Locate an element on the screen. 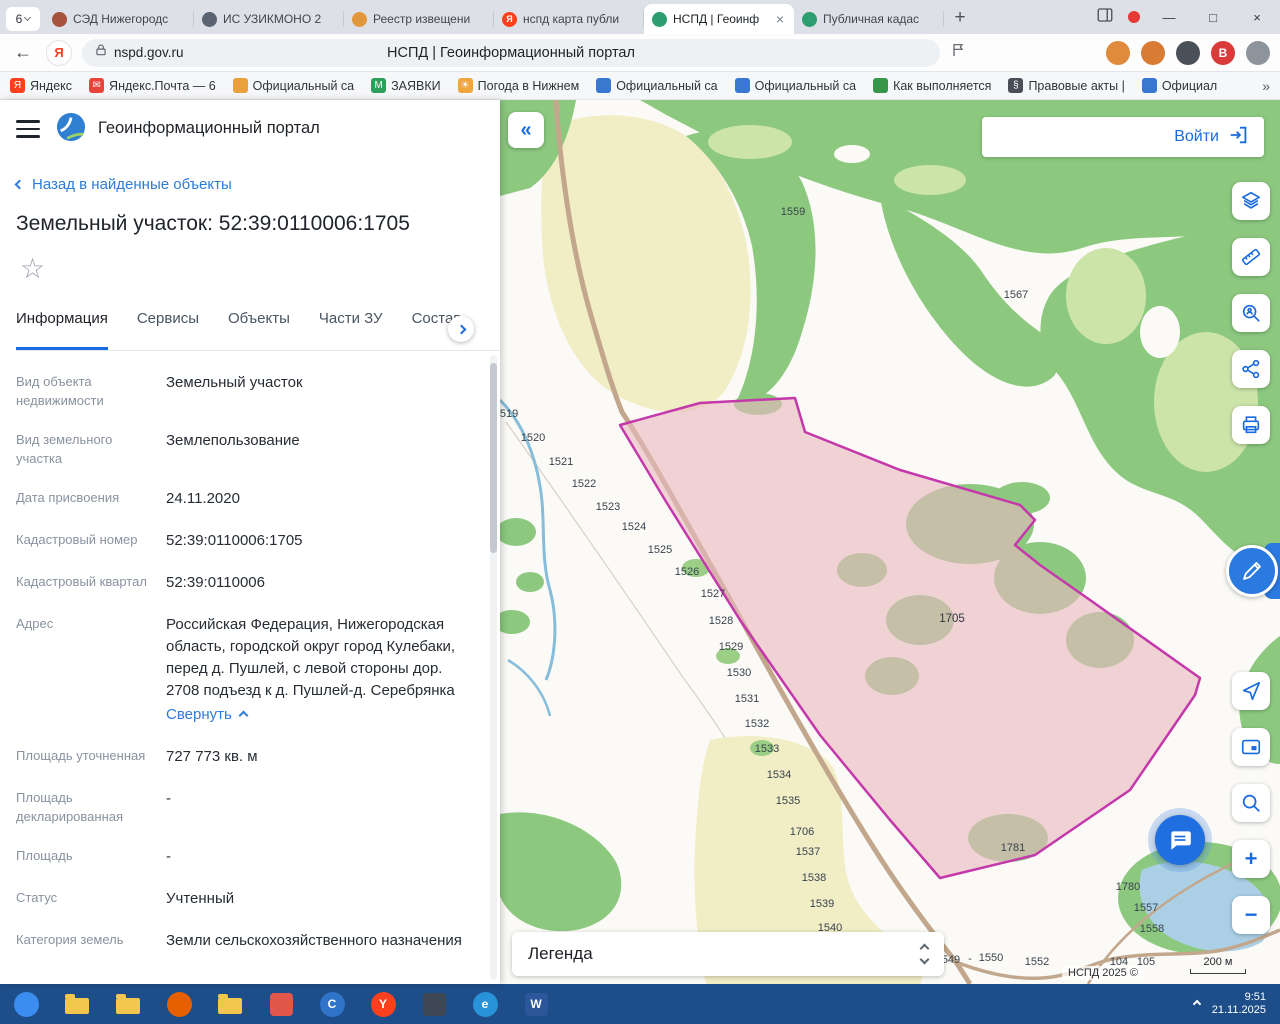 The width and height of the screenshot is (1280, 1024). parcel-label: 1535 is located at coordinates (788, 801).